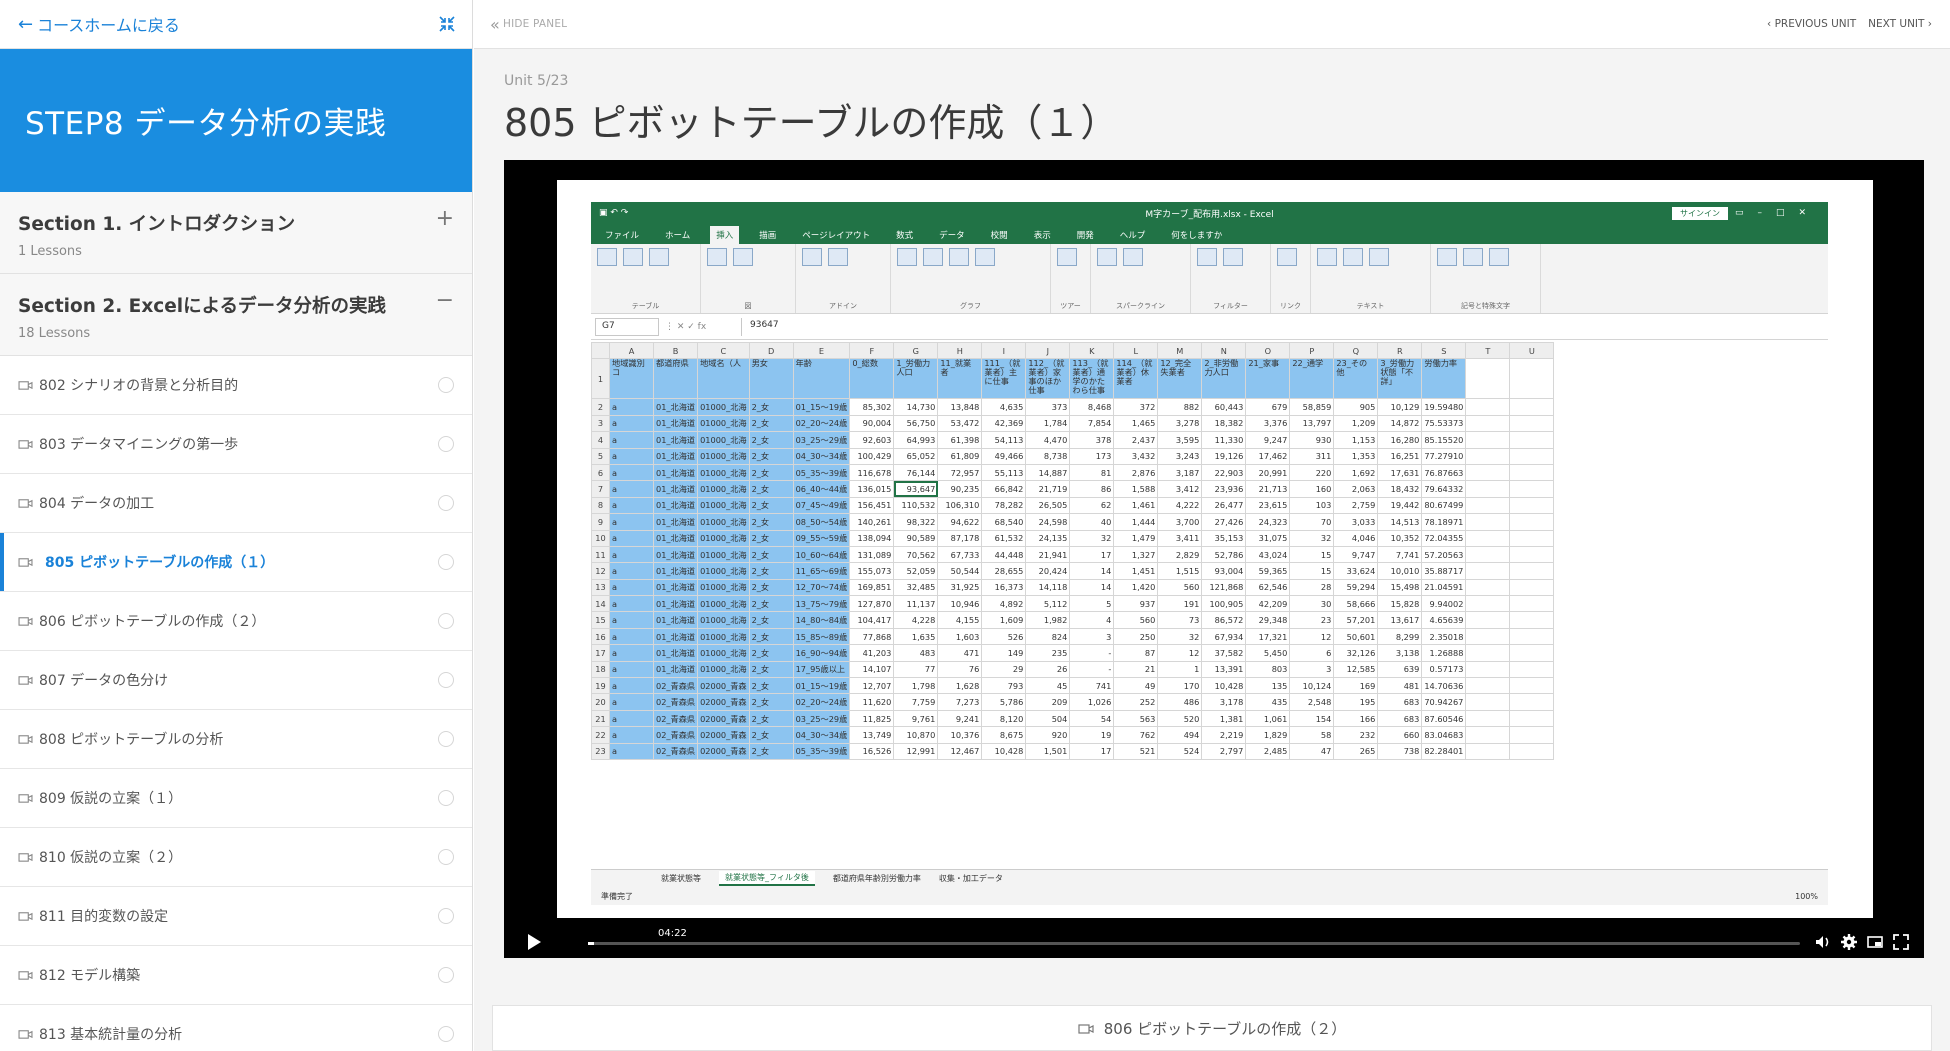 This screenshot has width=1950, height=1051. I want to click on table-cell: 3,412, so click(1180, 489).